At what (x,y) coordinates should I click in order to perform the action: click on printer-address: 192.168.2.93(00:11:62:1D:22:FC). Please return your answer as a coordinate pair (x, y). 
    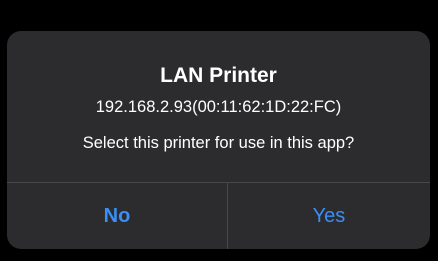
    Looking at the image, I should click on (218, 107).